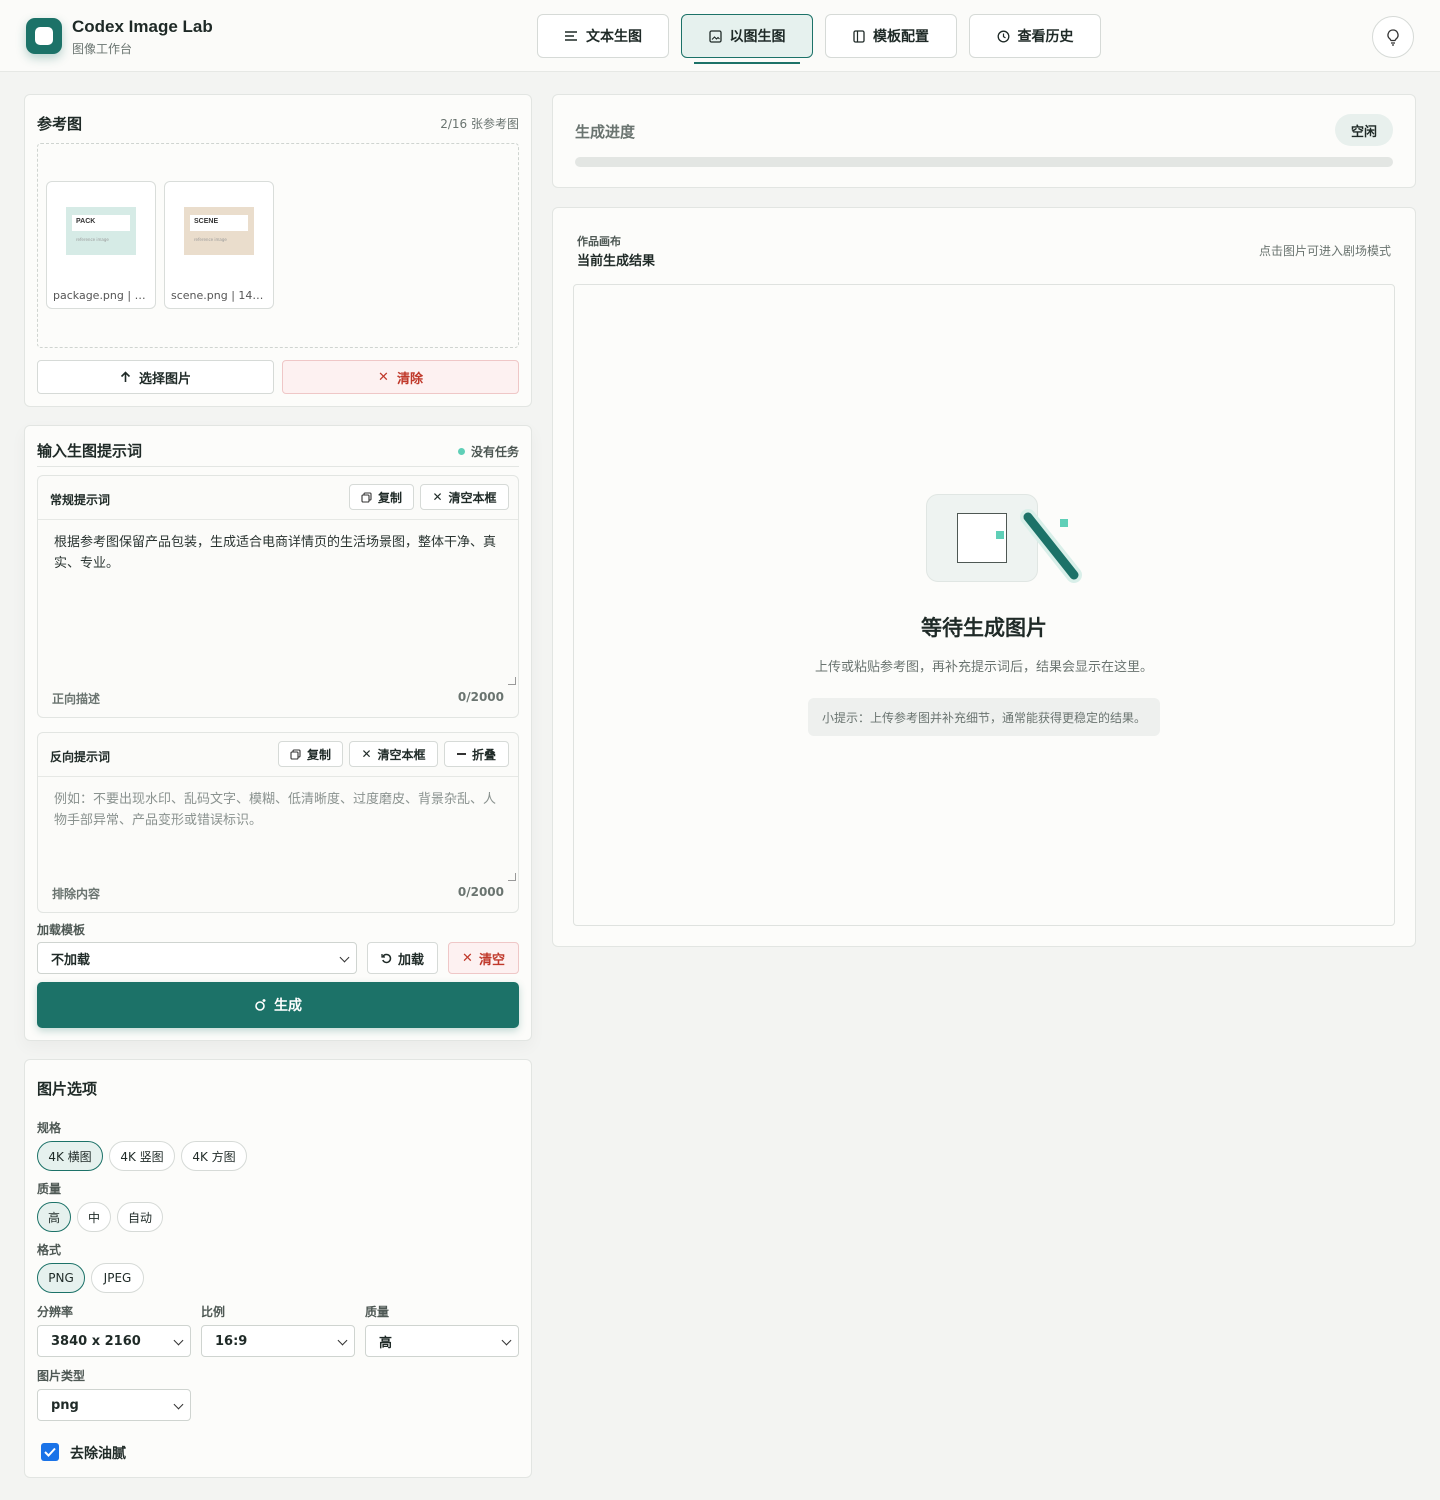  Describe the element at coordinates (984, 162) in the screenshot. I see `progress-bar` at that location.